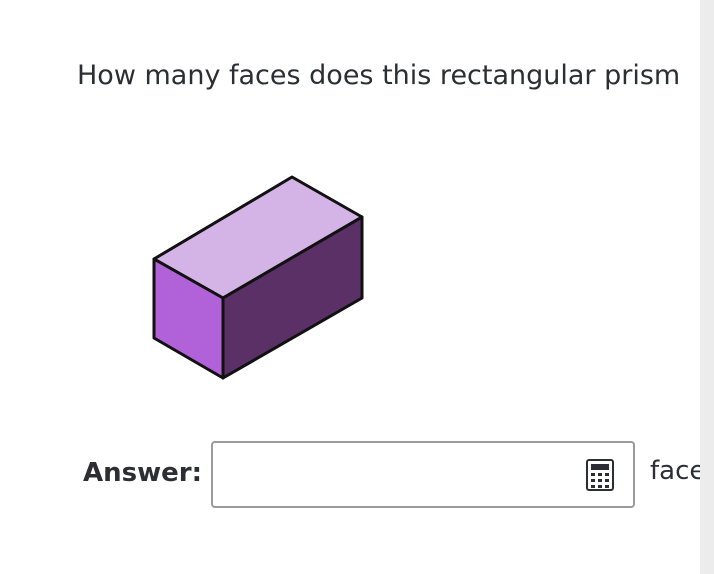 This screenshot has width=714, height=574. What do you see at coordinates (707, 287) in the screenshot?
I see `side-panel-edge` at bounding box center [707, 287].